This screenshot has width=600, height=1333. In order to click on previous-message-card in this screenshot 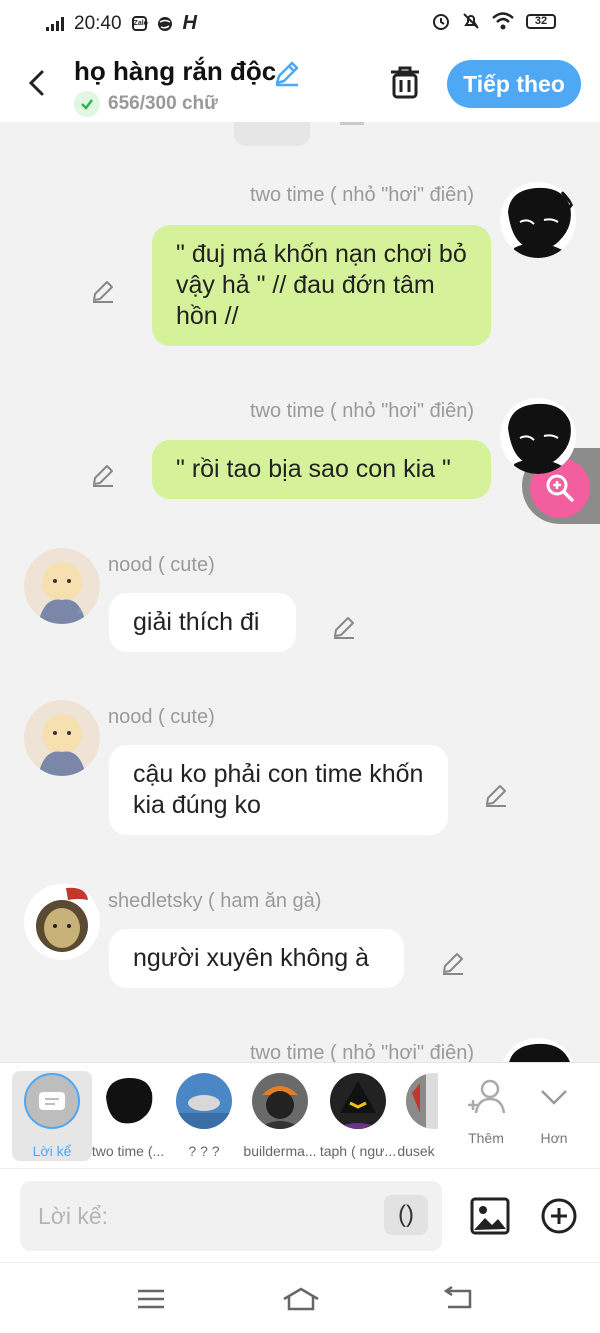, I will do `click(272, 134)`.